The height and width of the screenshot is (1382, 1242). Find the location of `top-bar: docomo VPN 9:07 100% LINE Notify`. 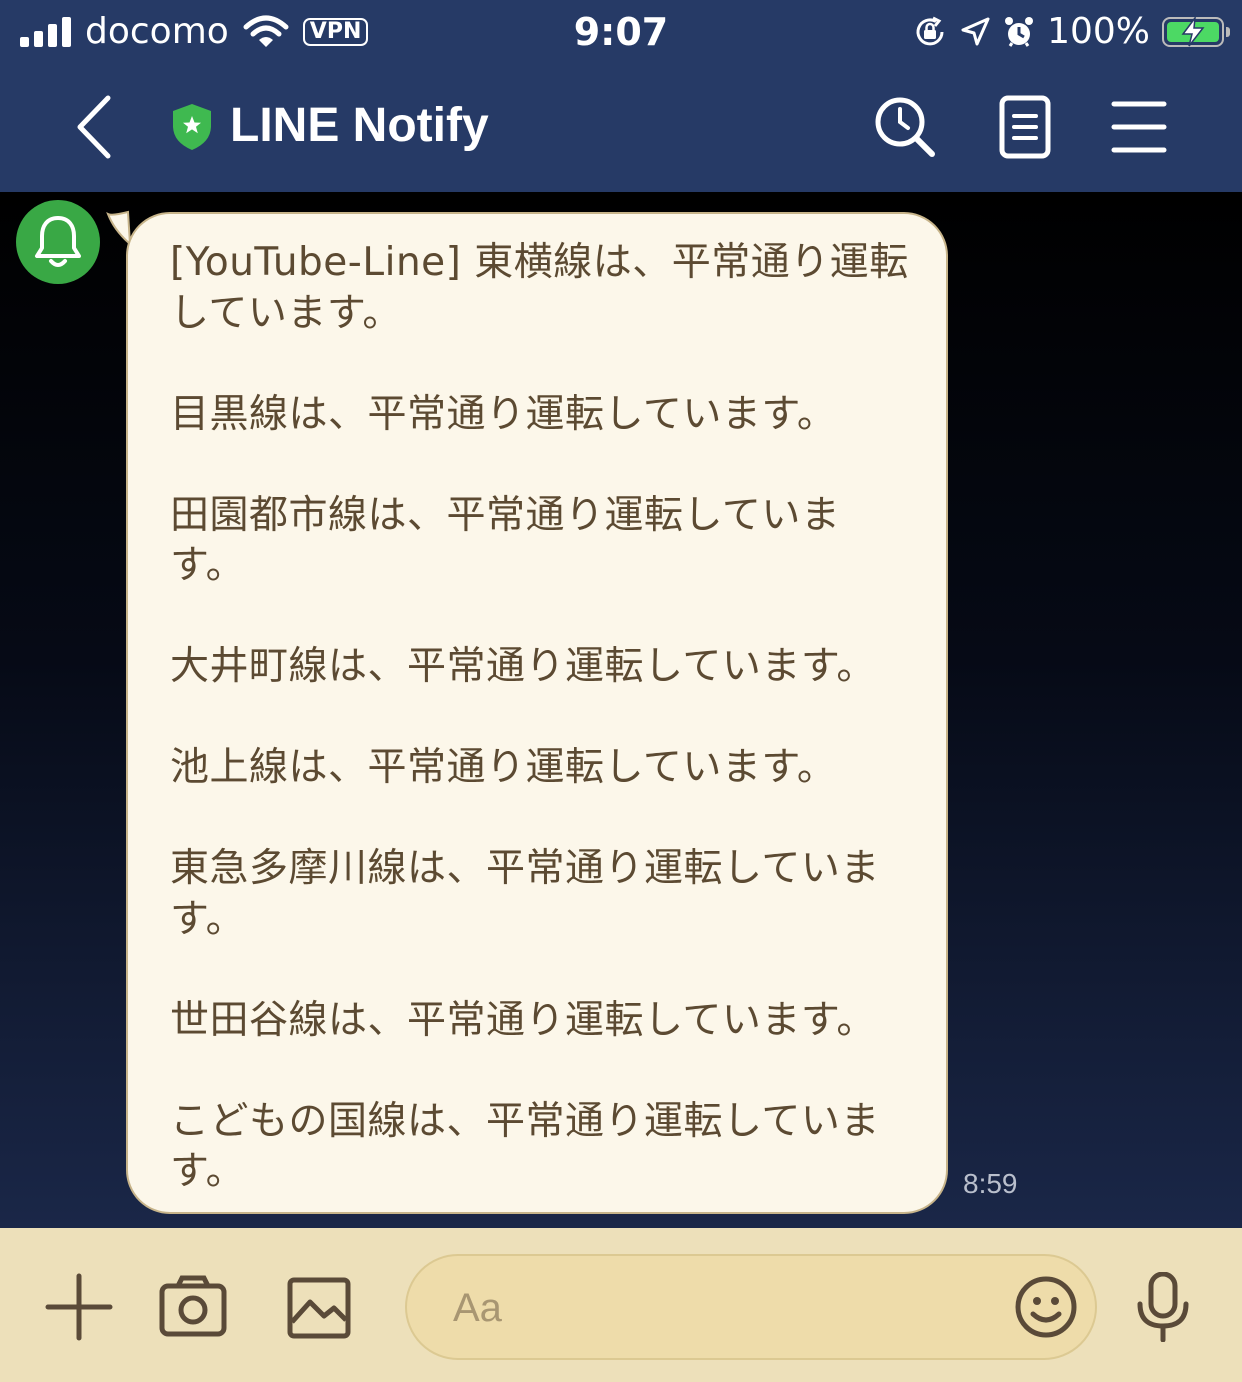

top-bar: docomo VPN 9:07 100% LINE Notify is located at coordinates (621, 96).